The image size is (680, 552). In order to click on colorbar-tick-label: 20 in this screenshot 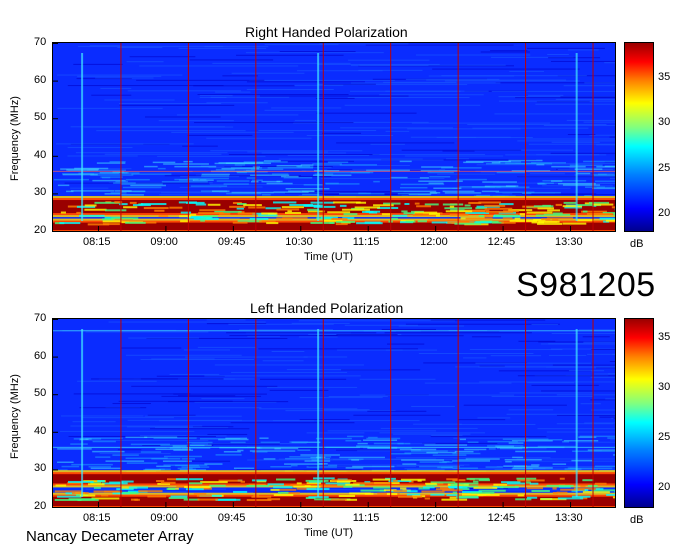, I will do `click(664, 212)`.